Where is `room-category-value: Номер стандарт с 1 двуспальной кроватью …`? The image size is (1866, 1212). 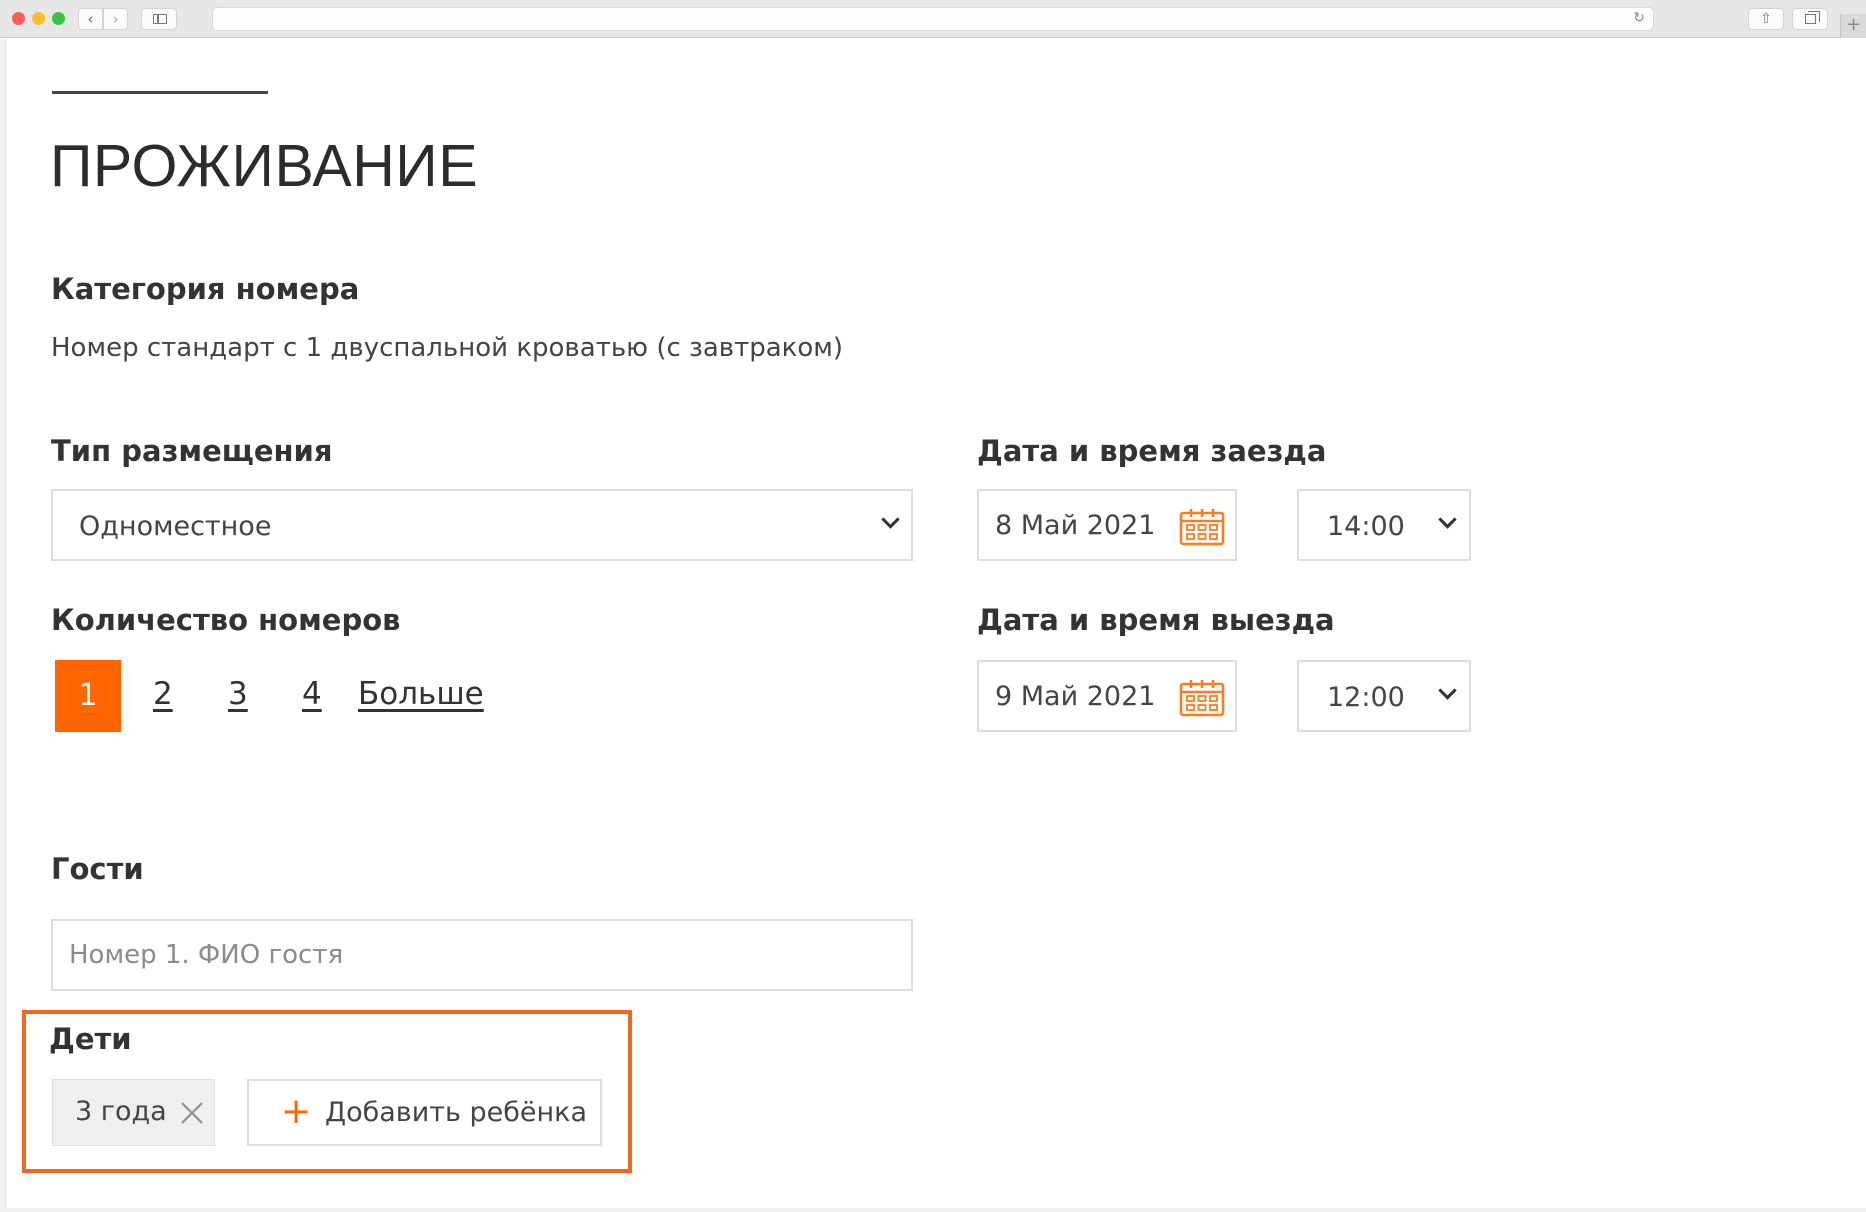
room-category-value: Номер стандарт с 1 двуспальной кроватью … is located at coordinates (447, 348).